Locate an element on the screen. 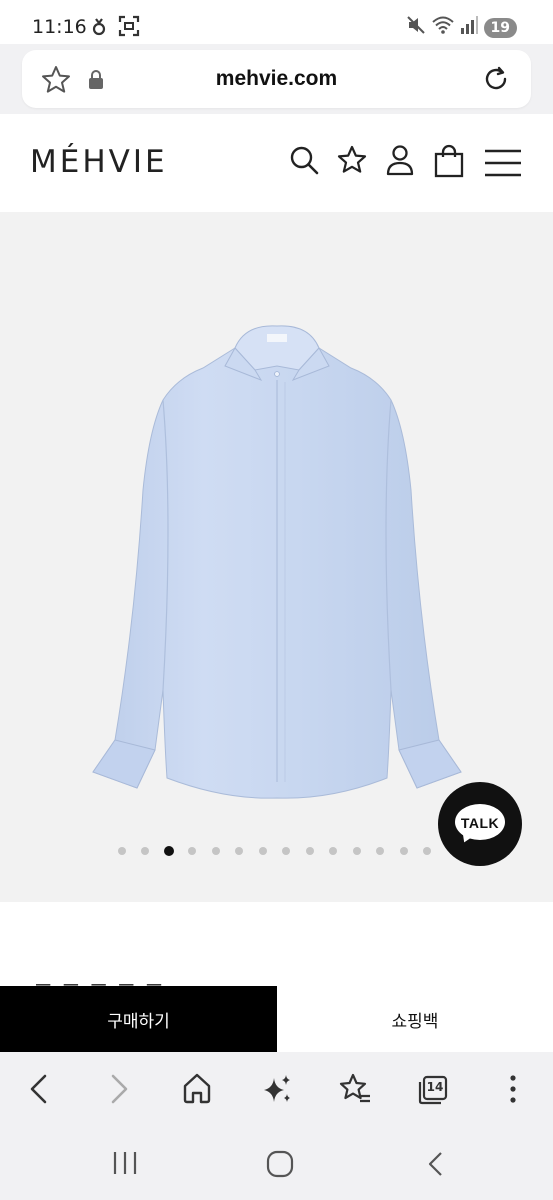 The height and width of the screenshot is (1200, 553). mute-icon is located at coordinates (416, 27).